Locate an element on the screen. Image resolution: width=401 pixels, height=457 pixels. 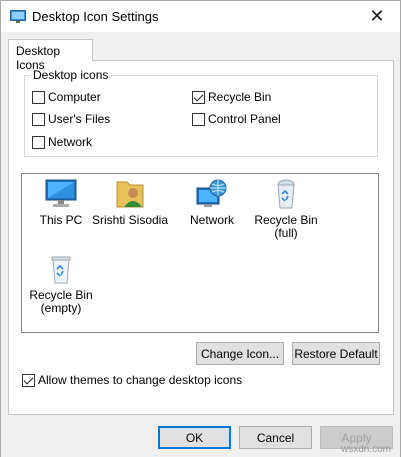
recycle-bin-checkbox: Recycle Bin is located at coordinates (231, 97).